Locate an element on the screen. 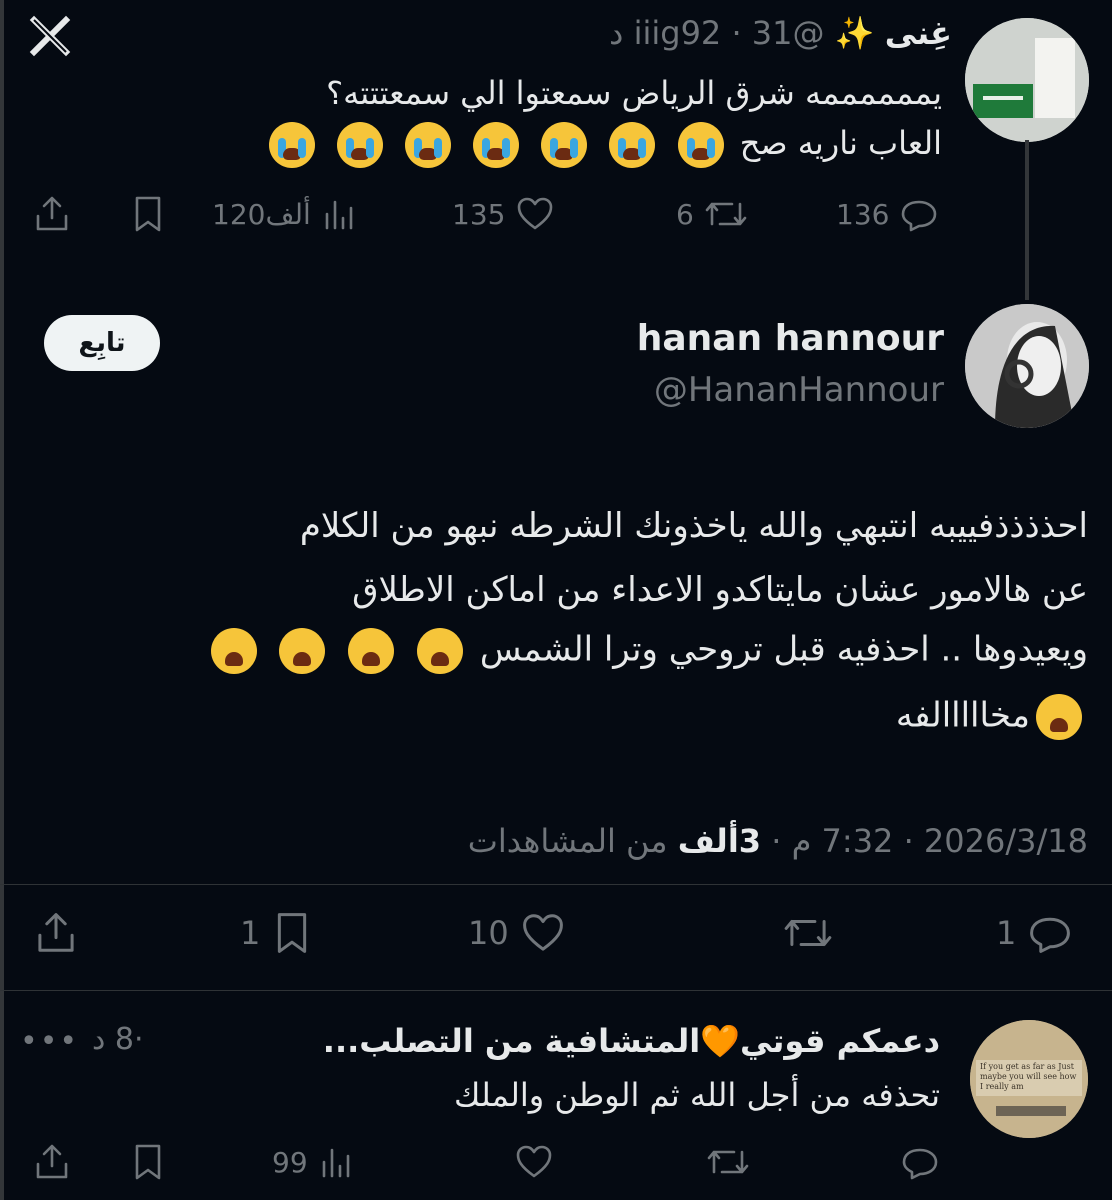 Image resolution: width=1112 pixels, height=1200 pixels. like-button: 10 is located at coordinates (517, 933).